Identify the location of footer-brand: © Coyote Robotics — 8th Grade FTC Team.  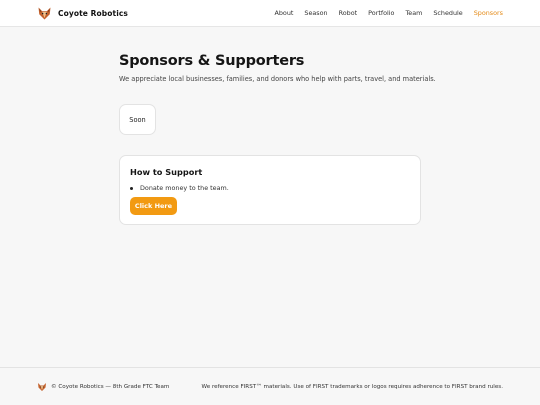
(103, 387).